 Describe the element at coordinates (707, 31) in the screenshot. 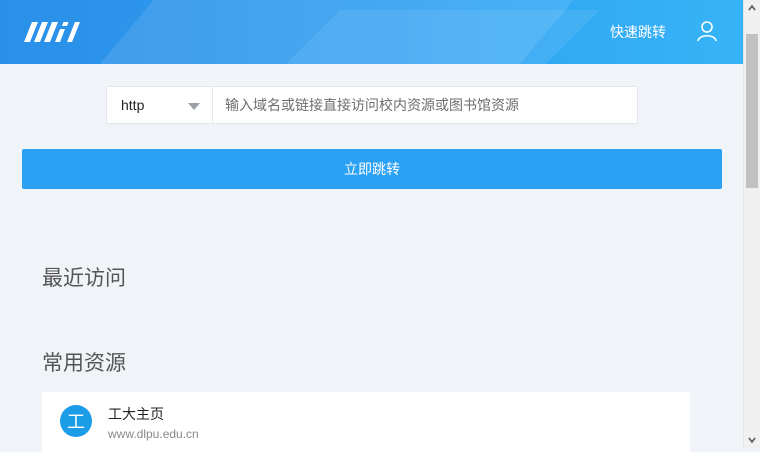

I see `user-icon` at that location.